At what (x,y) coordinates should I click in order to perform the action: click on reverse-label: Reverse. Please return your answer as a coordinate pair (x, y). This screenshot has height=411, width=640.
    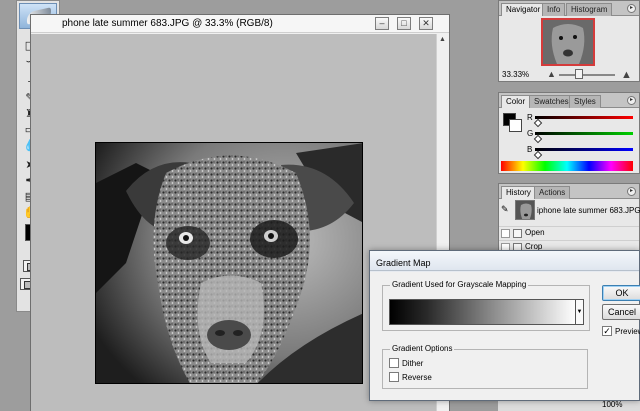
    Looking at the image, I should click on (417, 377).